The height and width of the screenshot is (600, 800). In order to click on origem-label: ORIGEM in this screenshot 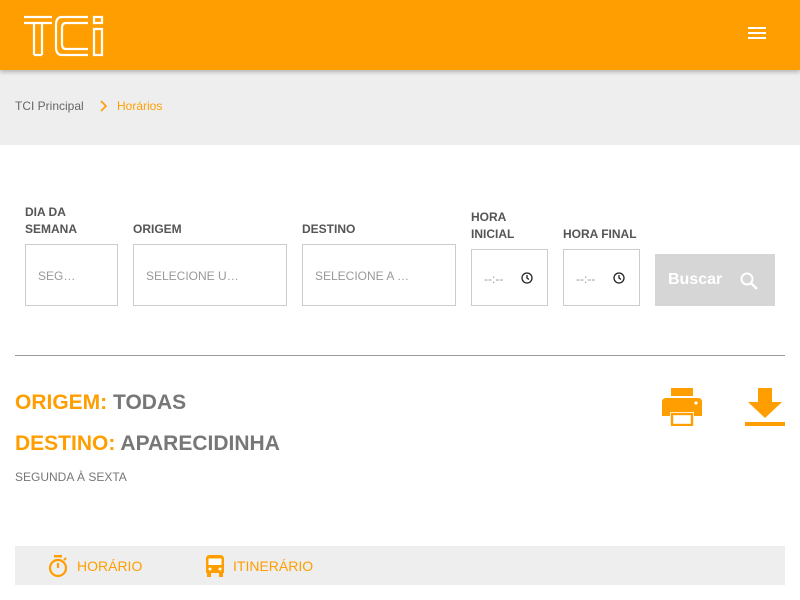, I will do `click(157, 229)`.